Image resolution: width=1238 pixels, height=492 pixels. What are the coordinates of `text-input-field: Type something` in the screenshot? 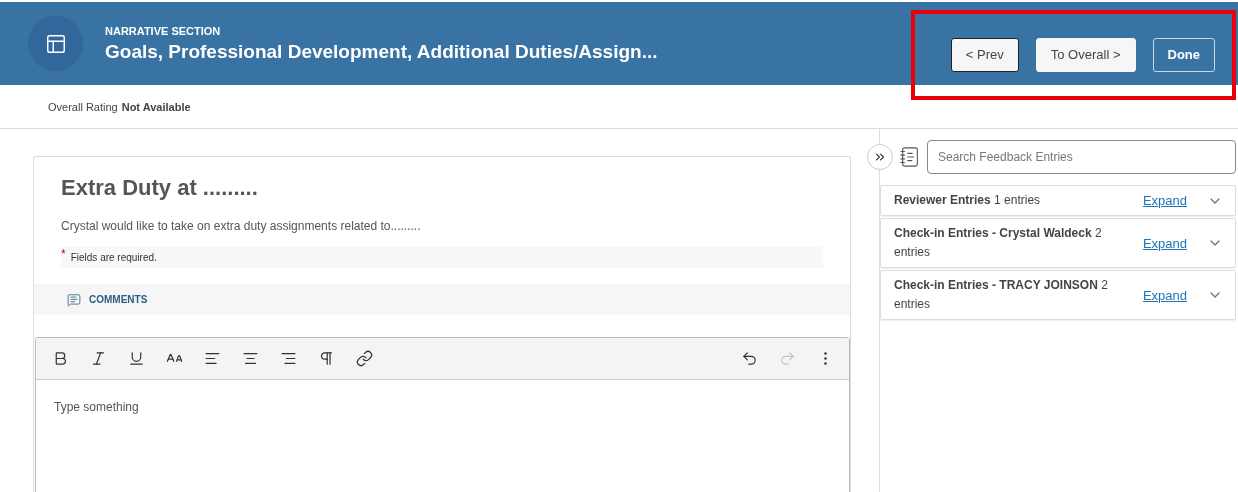 It's located at (442, 436).